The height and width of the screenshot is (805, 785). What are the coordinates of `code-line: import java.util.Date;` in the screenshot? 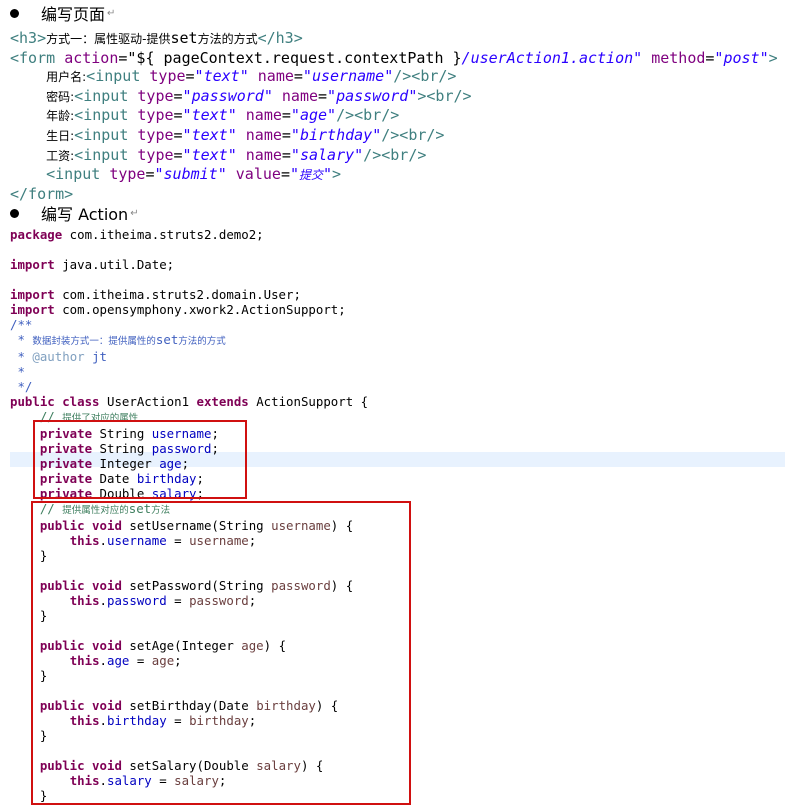 It's located at (189, 264).